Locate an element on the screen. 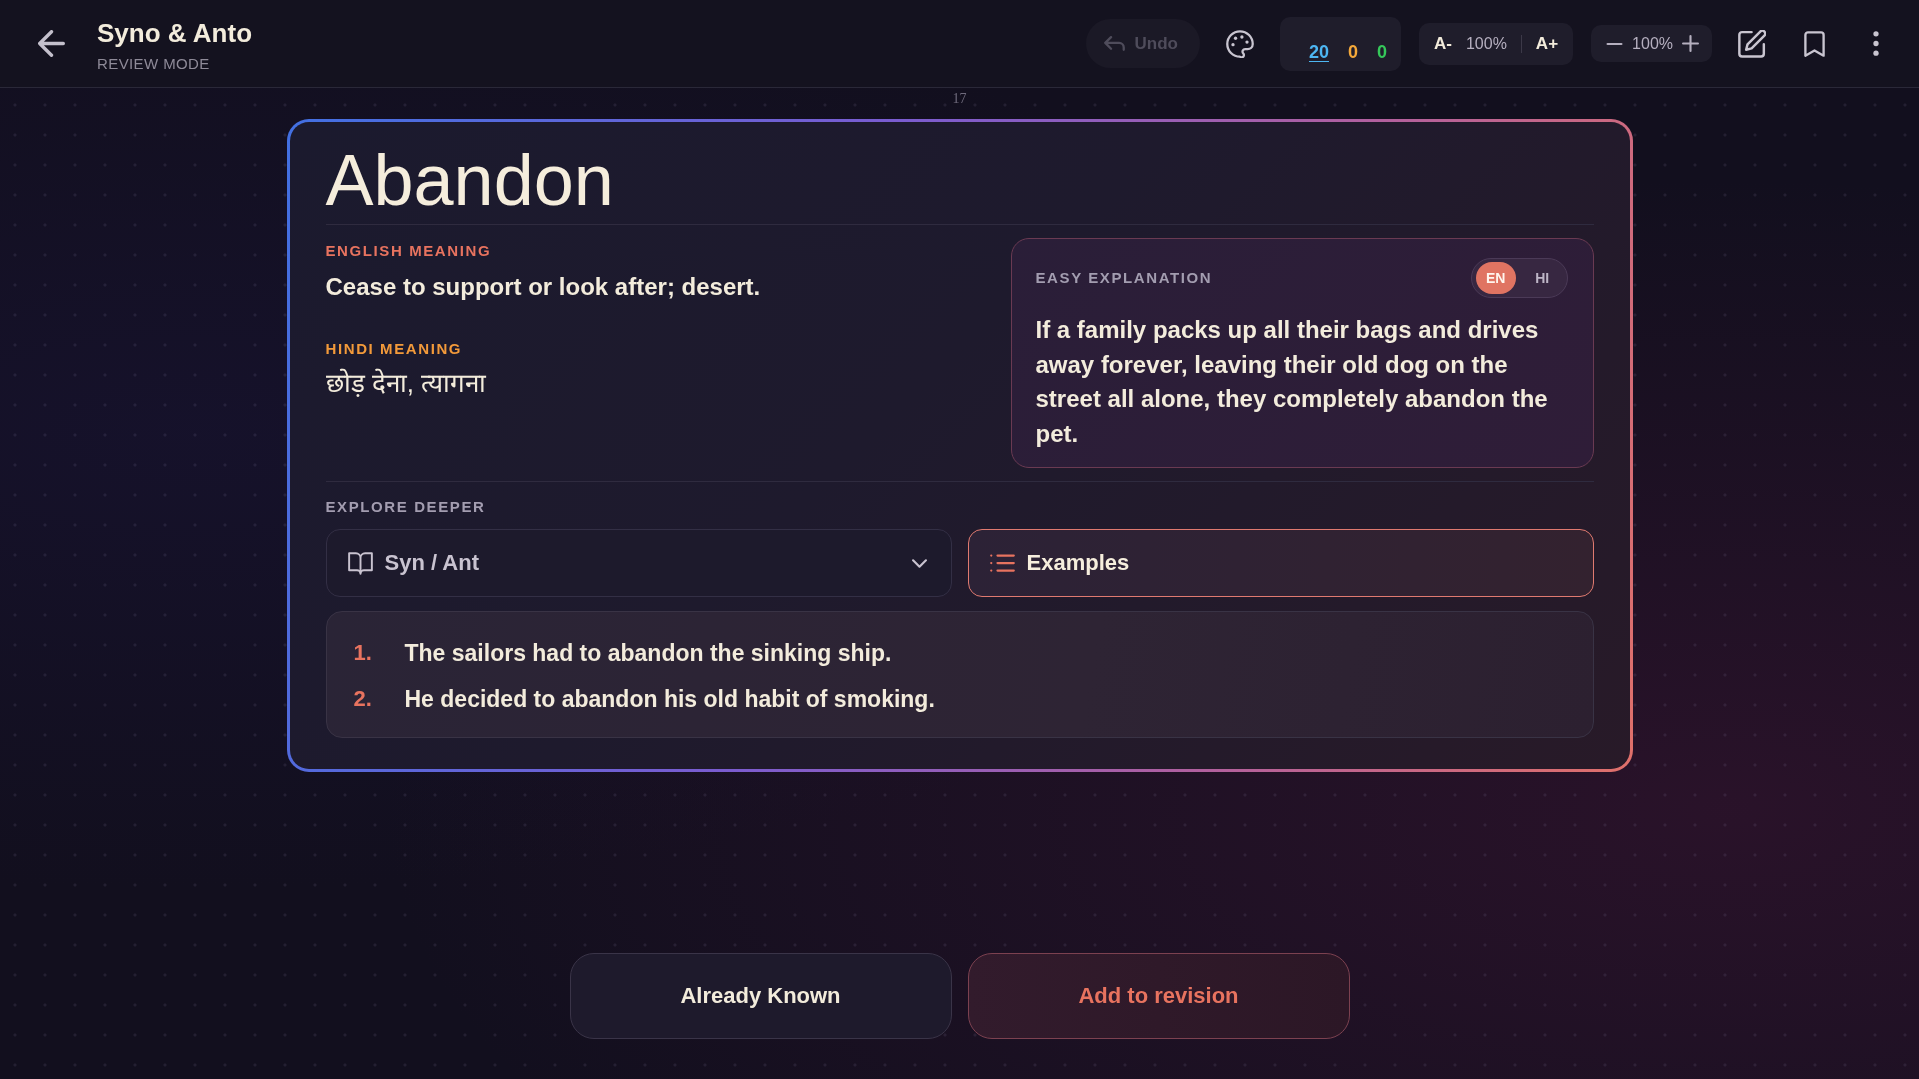  explanation-text: If a family packs up all their bags and drives away forever, leaving their old dog on the street all alone, they completely abandon the pet. is located at coordinates (1292, 382).